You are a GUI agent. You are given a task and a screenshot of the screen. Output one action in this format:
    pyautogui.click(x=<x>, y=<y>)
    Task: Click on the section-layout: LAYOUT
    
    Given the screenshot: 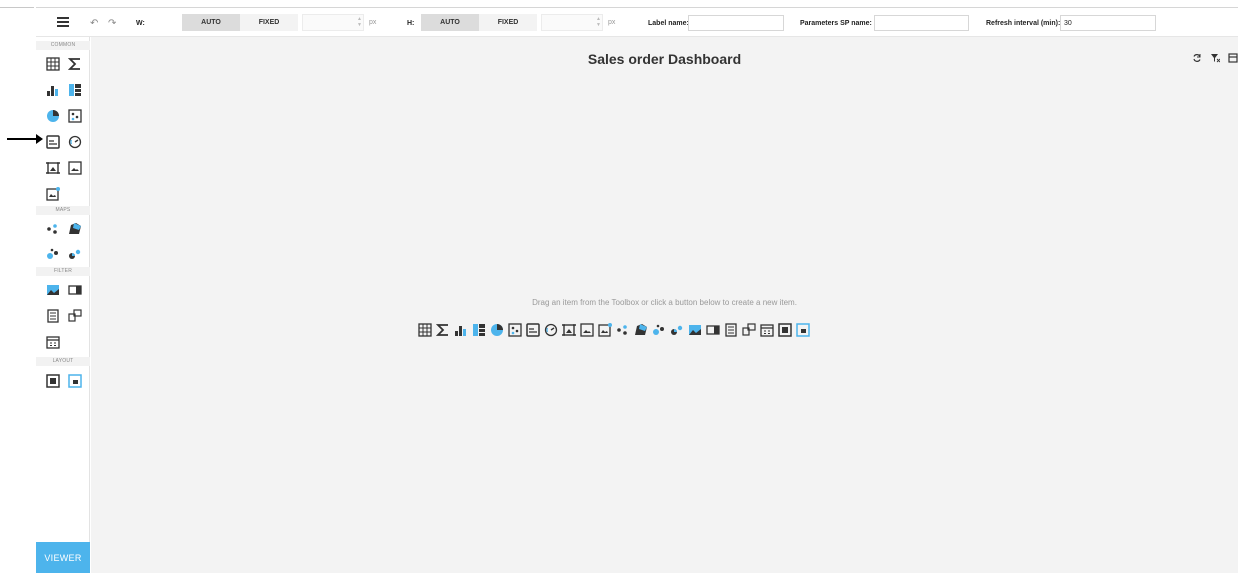 What is the action you would take?
    pyautogui.click(x=63, y=361)
    